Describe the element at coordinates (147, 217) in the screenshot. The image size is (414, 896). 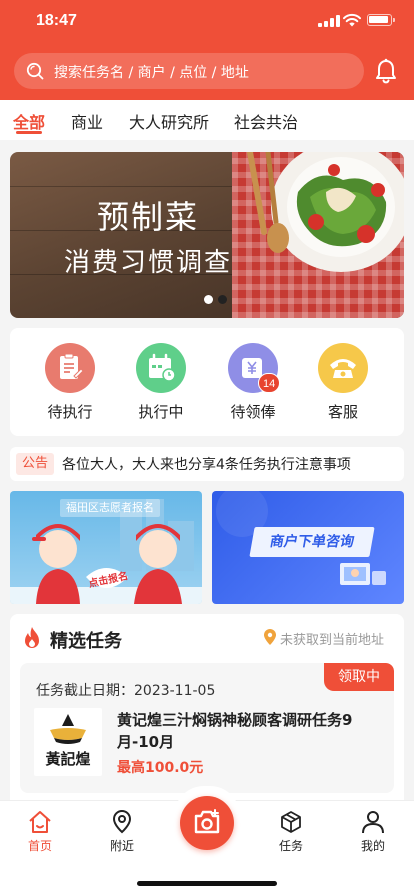
I see `banner-title: 预制菜` at that location.